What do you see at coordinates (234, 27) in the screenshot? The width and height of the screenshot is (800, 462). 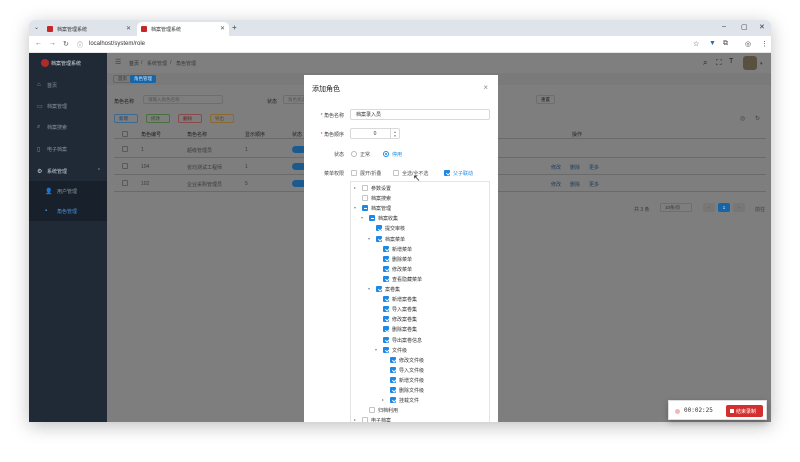 I see `new-tab-button: +` at bounding box center [234, 27].